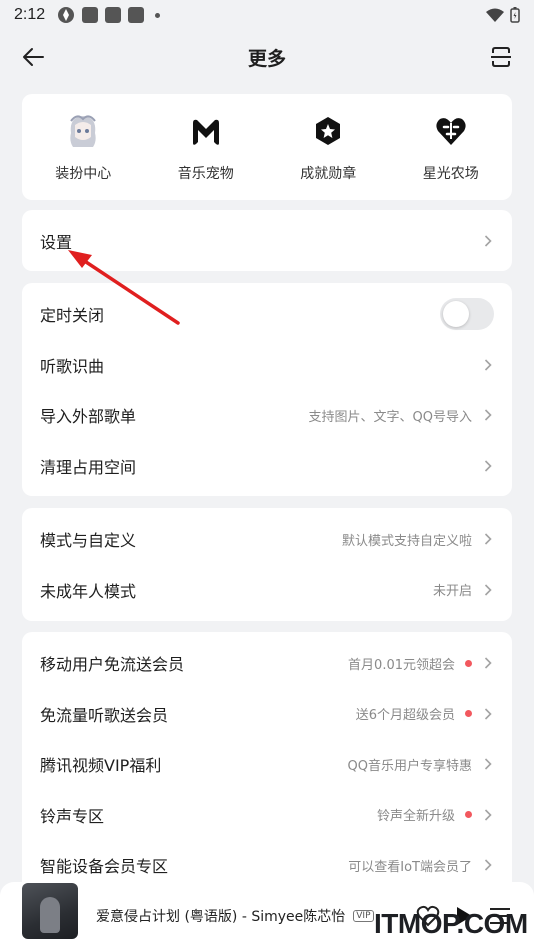  What do you see at coordinates (104, 715) in the screenshot?
I see `free-data-vip-label: 免流量听歌送会员` at bounding box center [104, 715].